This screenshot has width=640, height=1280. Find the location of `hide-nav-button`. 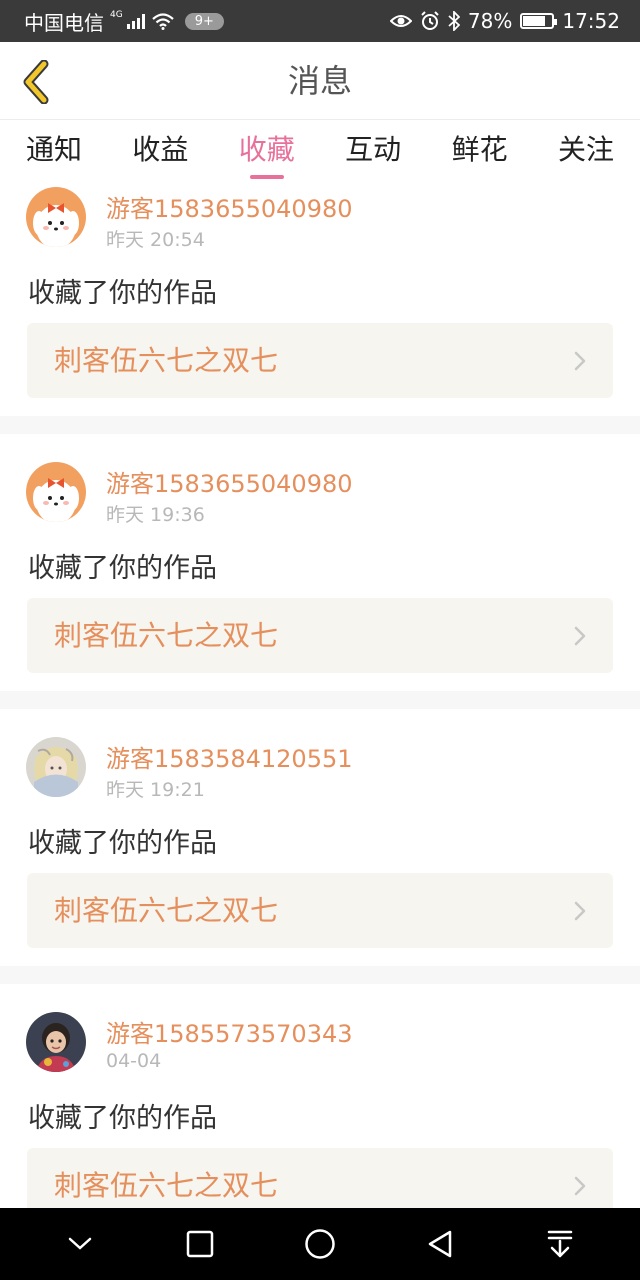

hide-nav-button is located at coordinates (80, 1244).